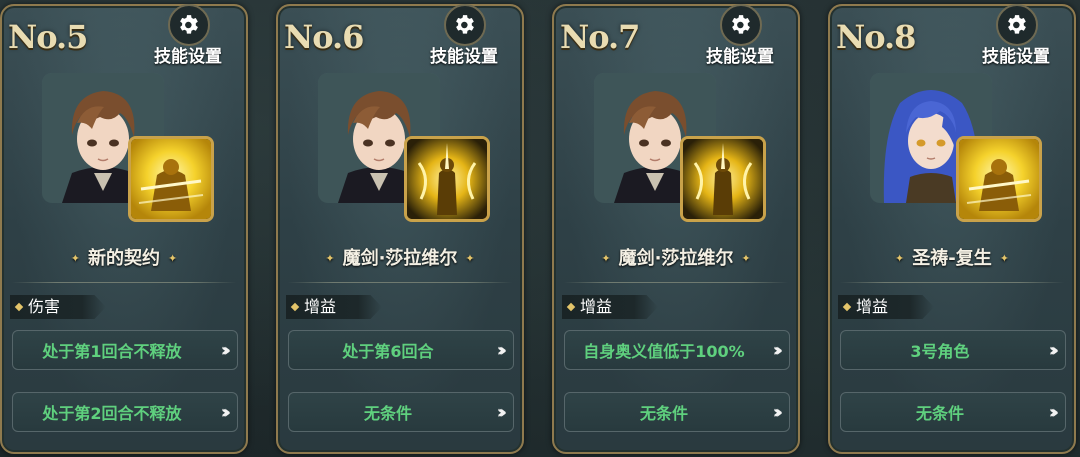  I want to click on skill-name-row: ✦ 圣祷-复生 ✦, so click(952, 257).